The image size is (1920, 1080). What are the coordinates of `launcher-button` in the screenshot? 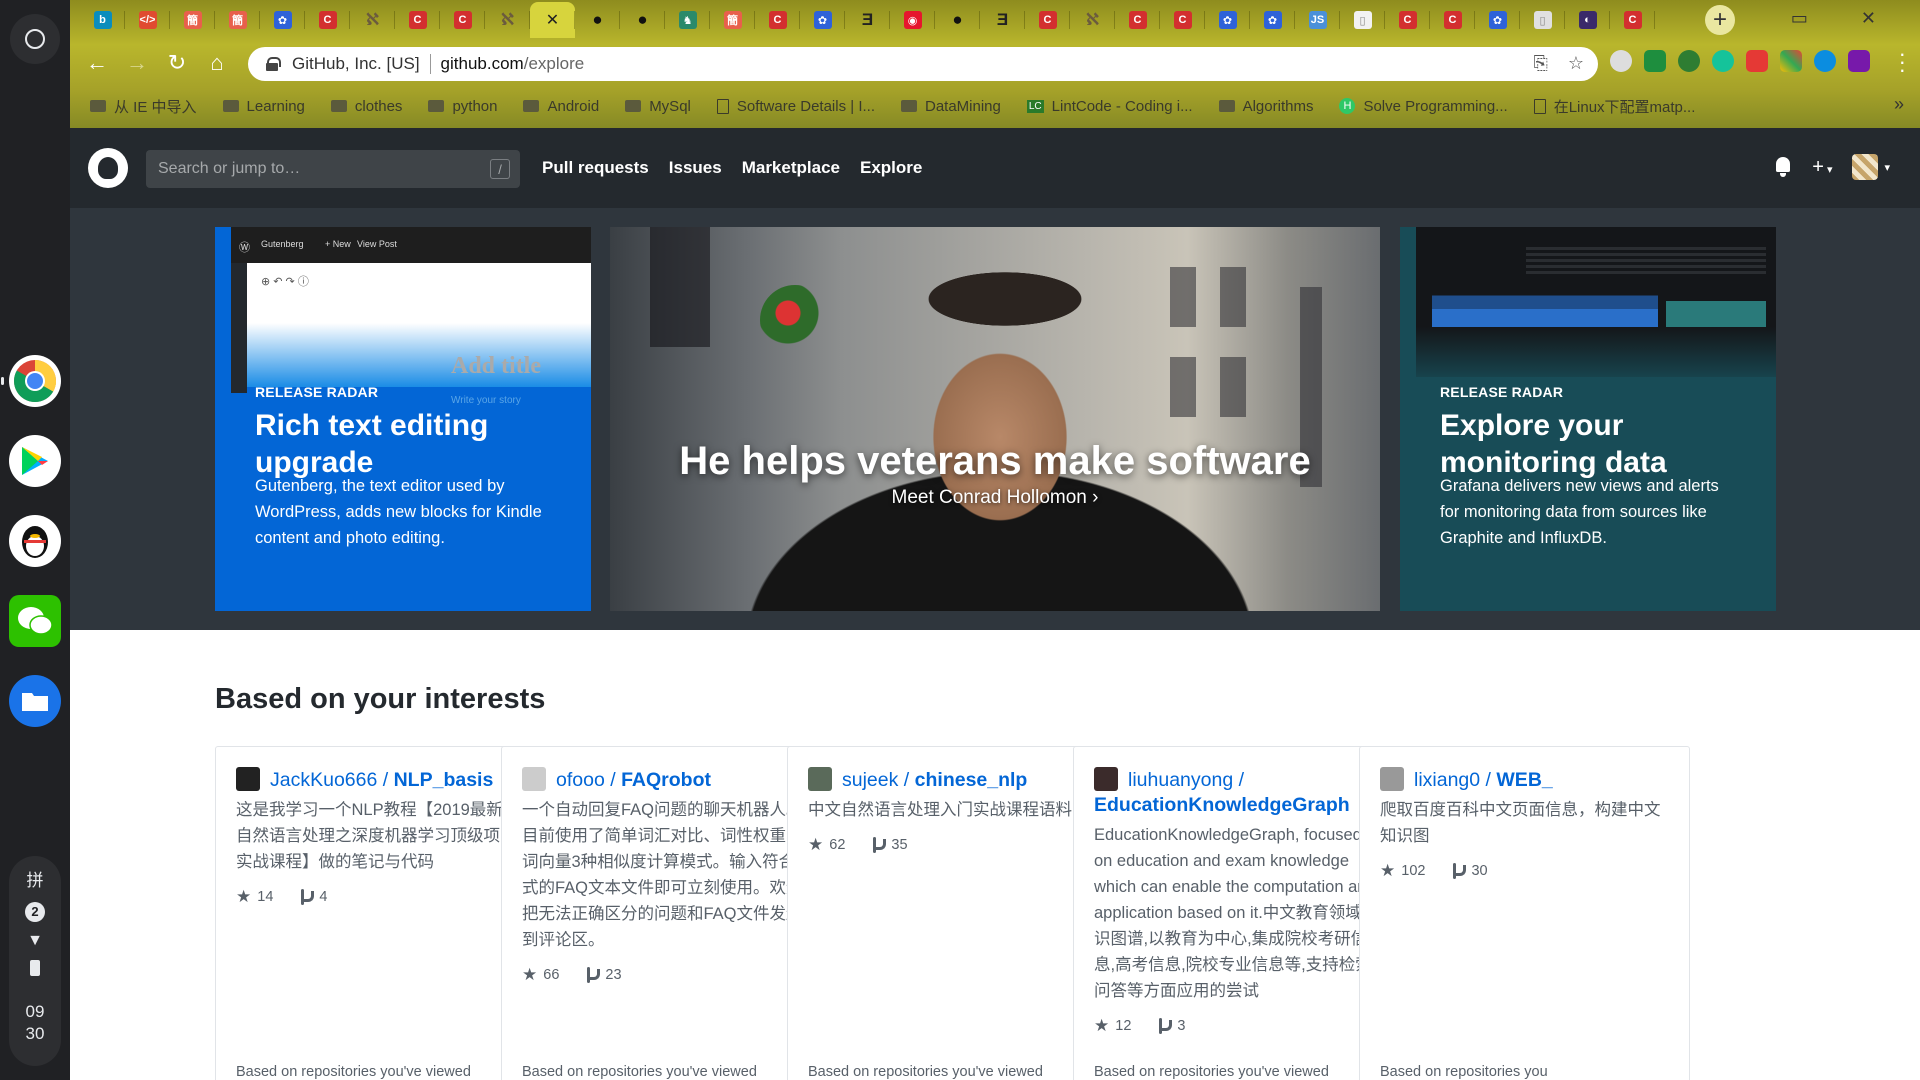 It's located at (35, 39).